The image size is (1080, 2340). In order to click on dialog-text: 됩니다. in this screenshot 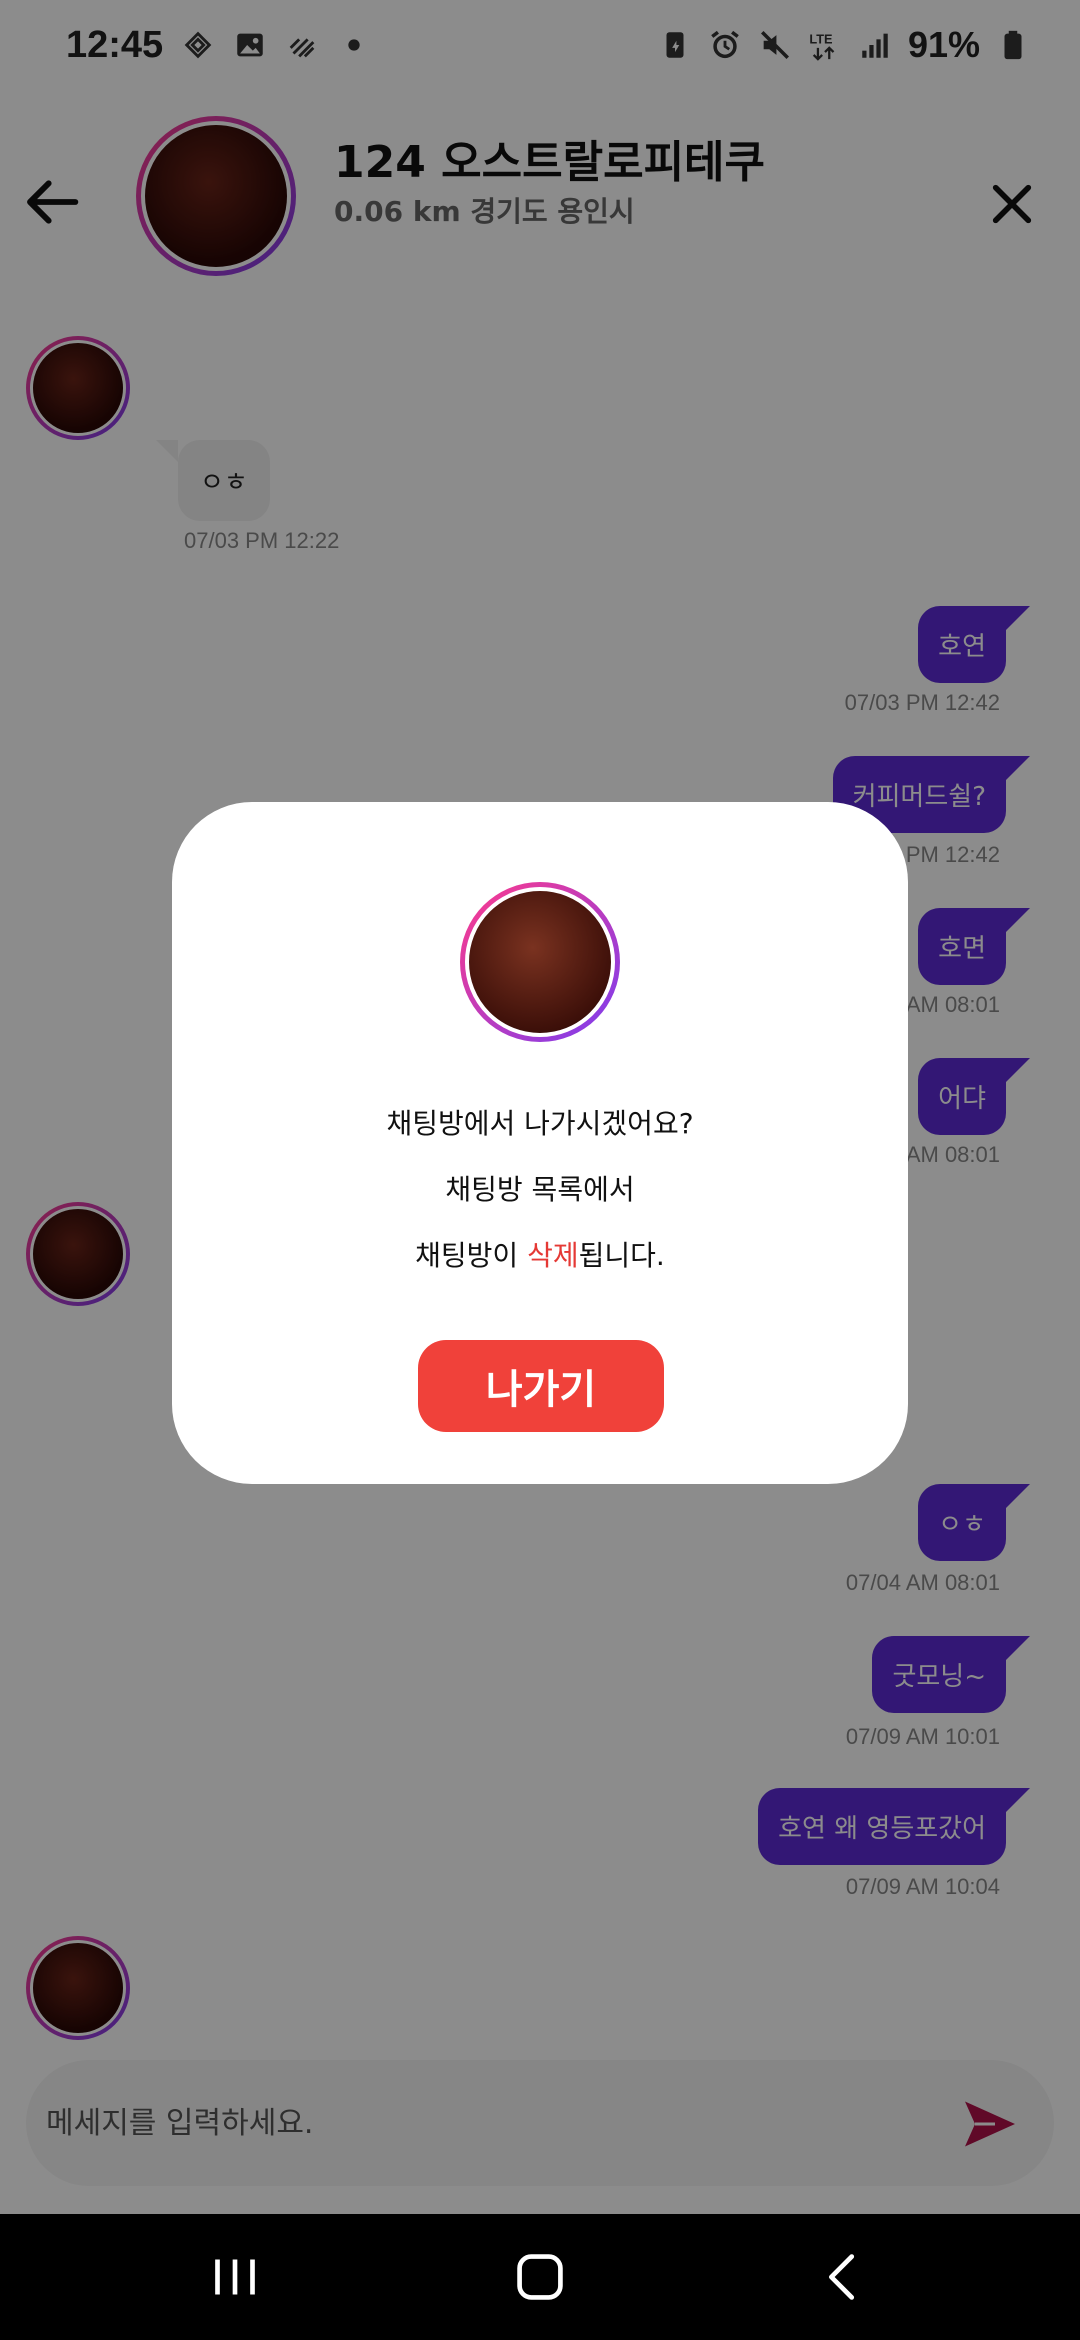, I will do `click(621, 1255)`.